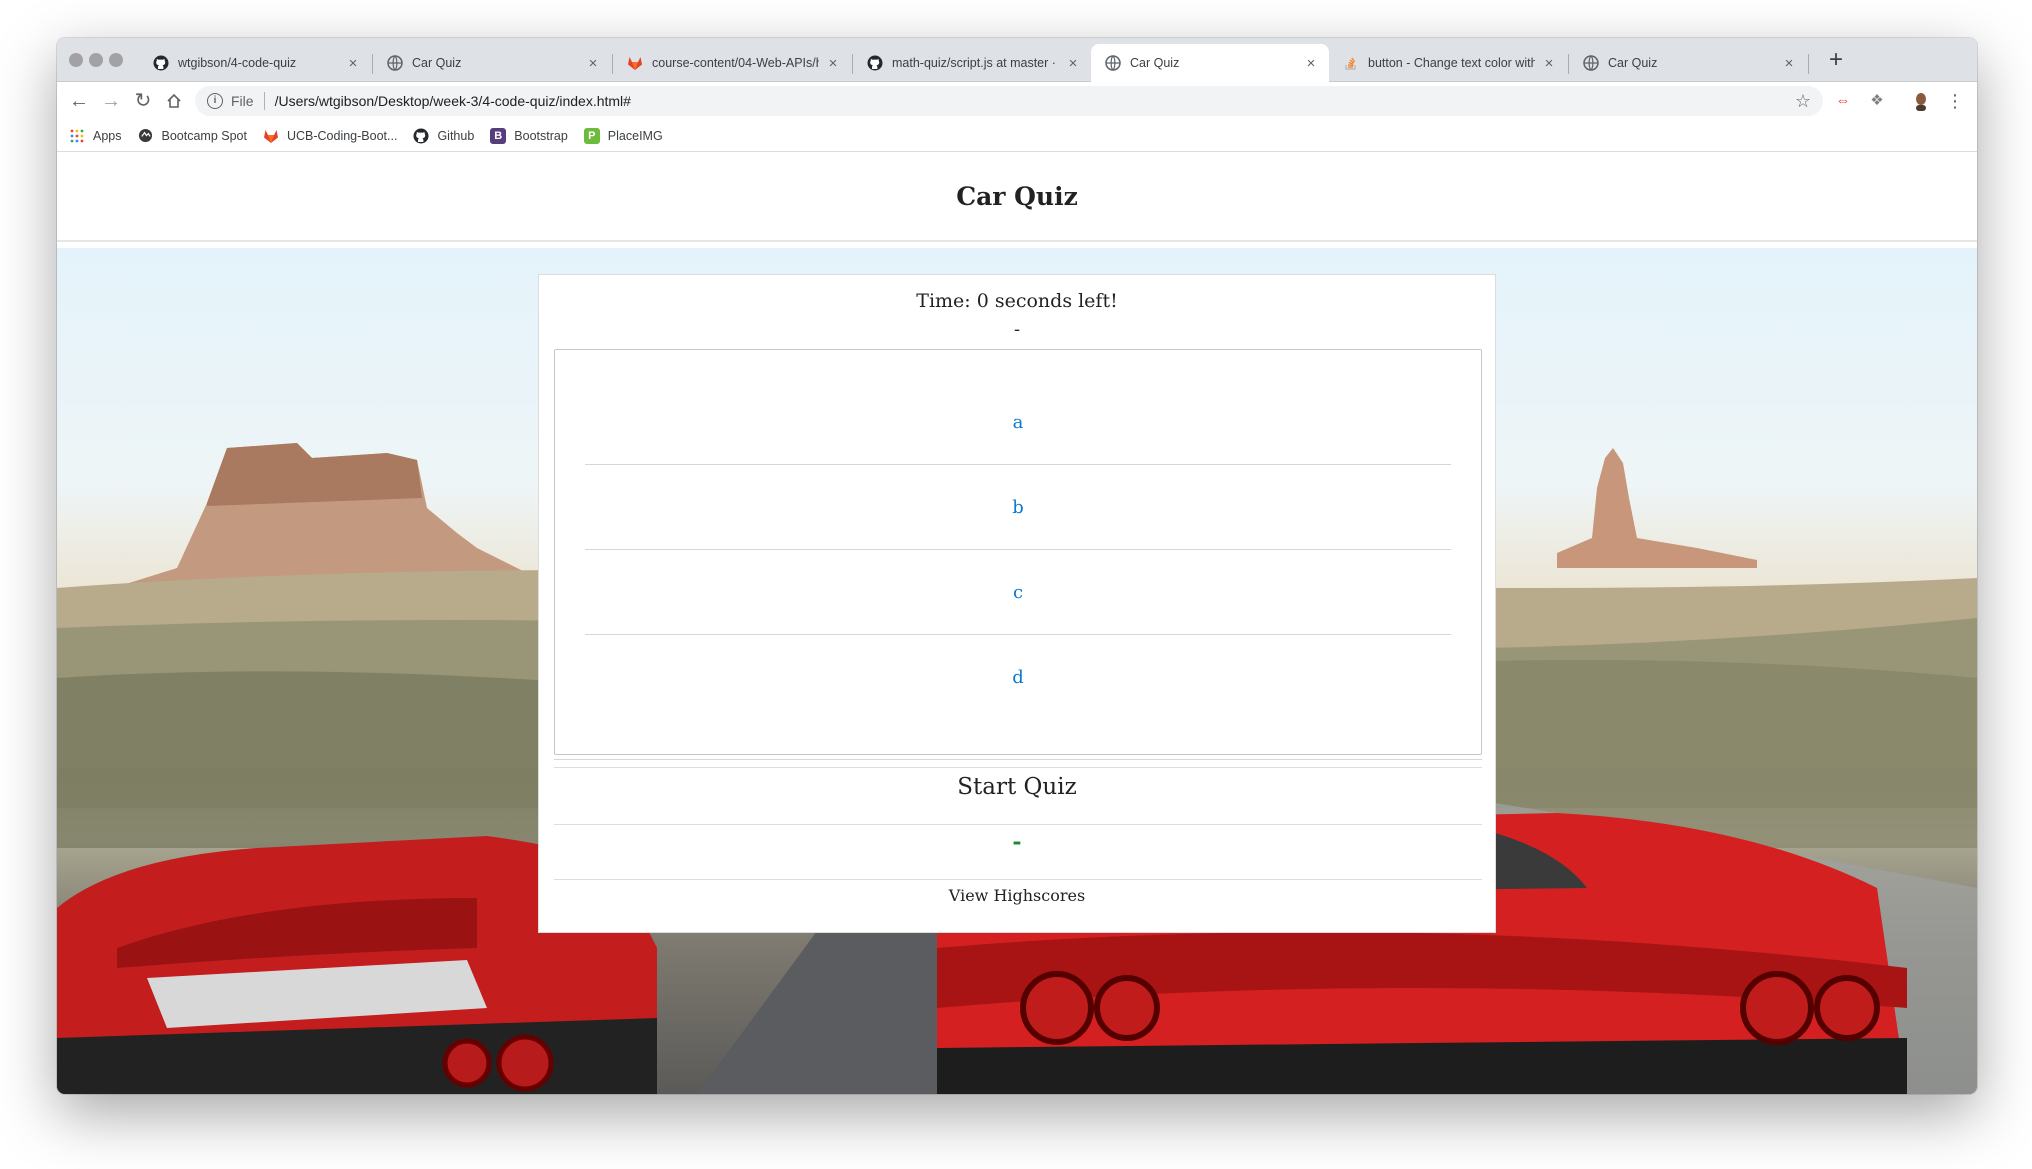 The image size is (2032, 1169). I want to click on placeimg-icon: P, so click(591, 135).